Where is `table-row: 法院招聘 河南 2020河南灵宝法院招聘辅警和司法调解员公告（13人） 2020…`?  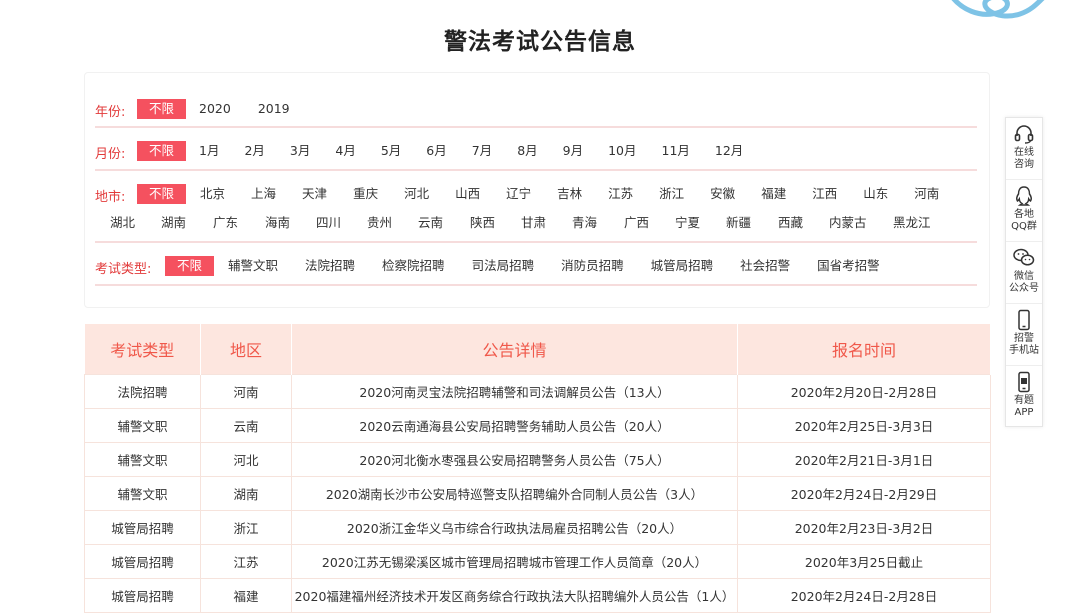 table-row: 法院招聘 河南 2020河南灵宝法院招聘辅警和司法调解员公告（13人） 2020… is located at coordinates (537, 391).